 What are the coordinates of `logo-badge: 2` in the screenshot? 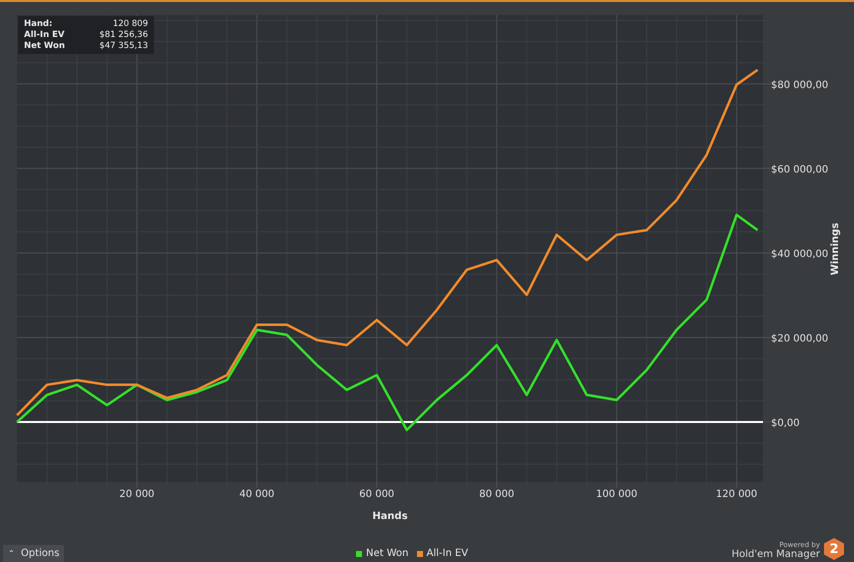 It's located at (834, 549).